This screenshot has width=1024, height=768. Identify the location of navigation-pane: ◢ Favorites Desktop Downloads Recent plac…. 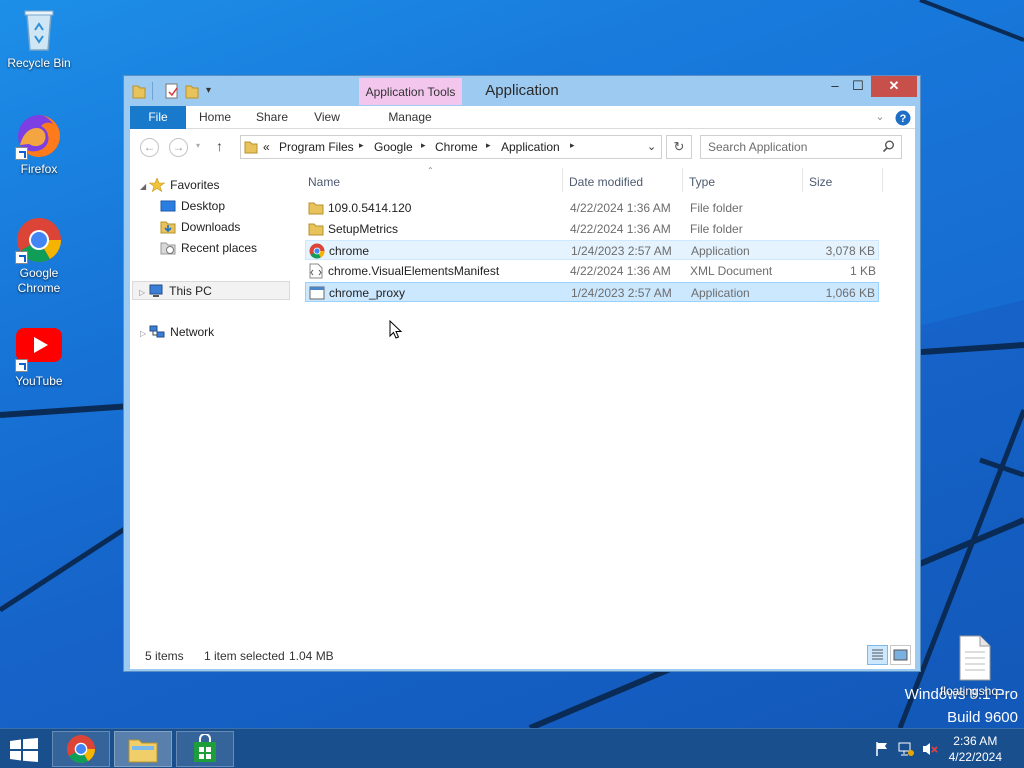
(211, 403).